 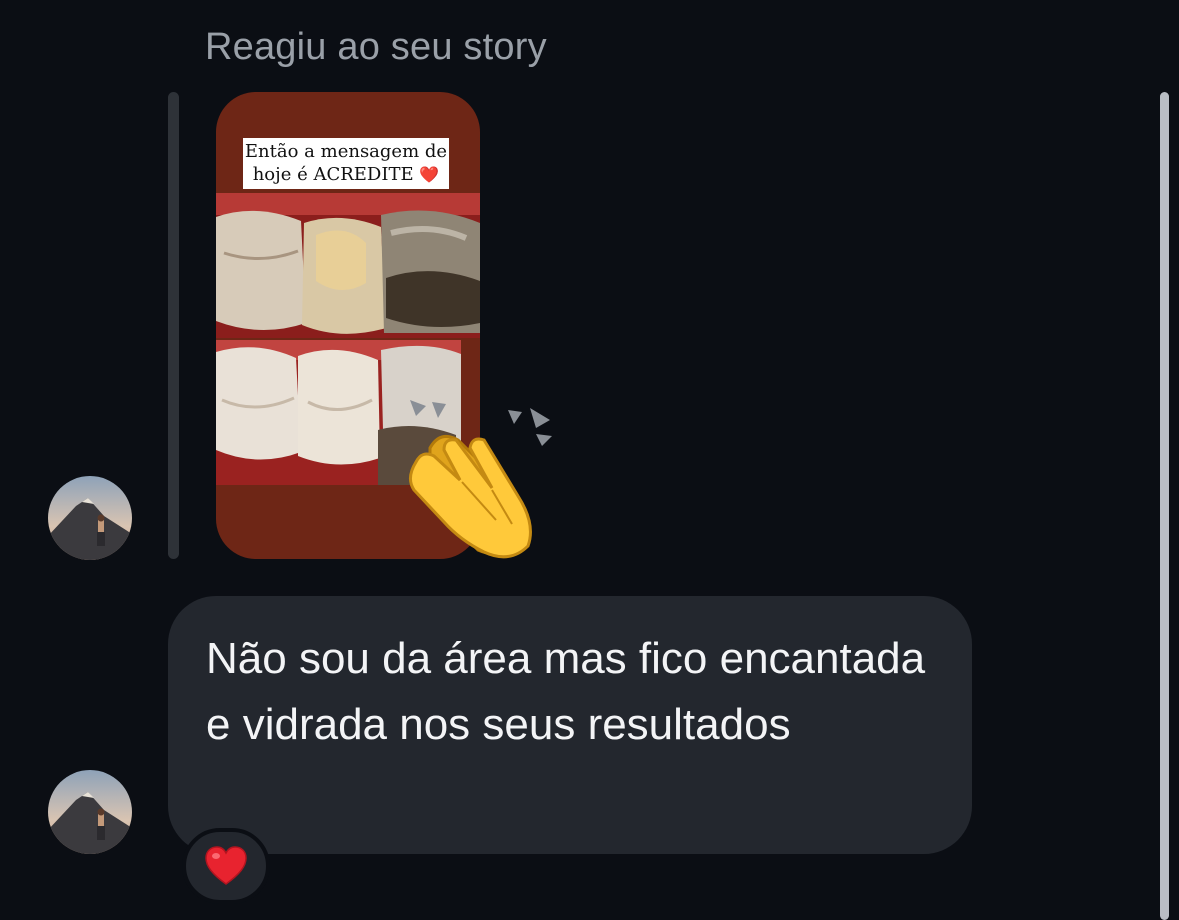 I want to click on story-heart-emoji: ❤️, so click(x=429, y=174).